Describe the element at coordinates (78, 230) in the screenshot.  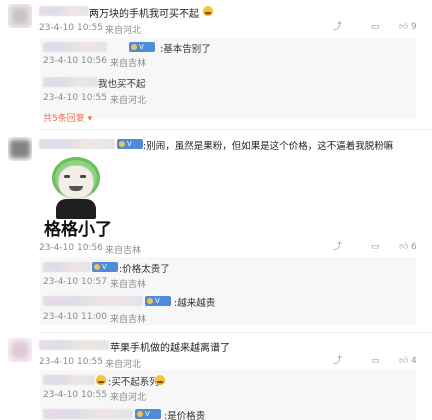
I see `sticker-caption: 格格小了` at that location.